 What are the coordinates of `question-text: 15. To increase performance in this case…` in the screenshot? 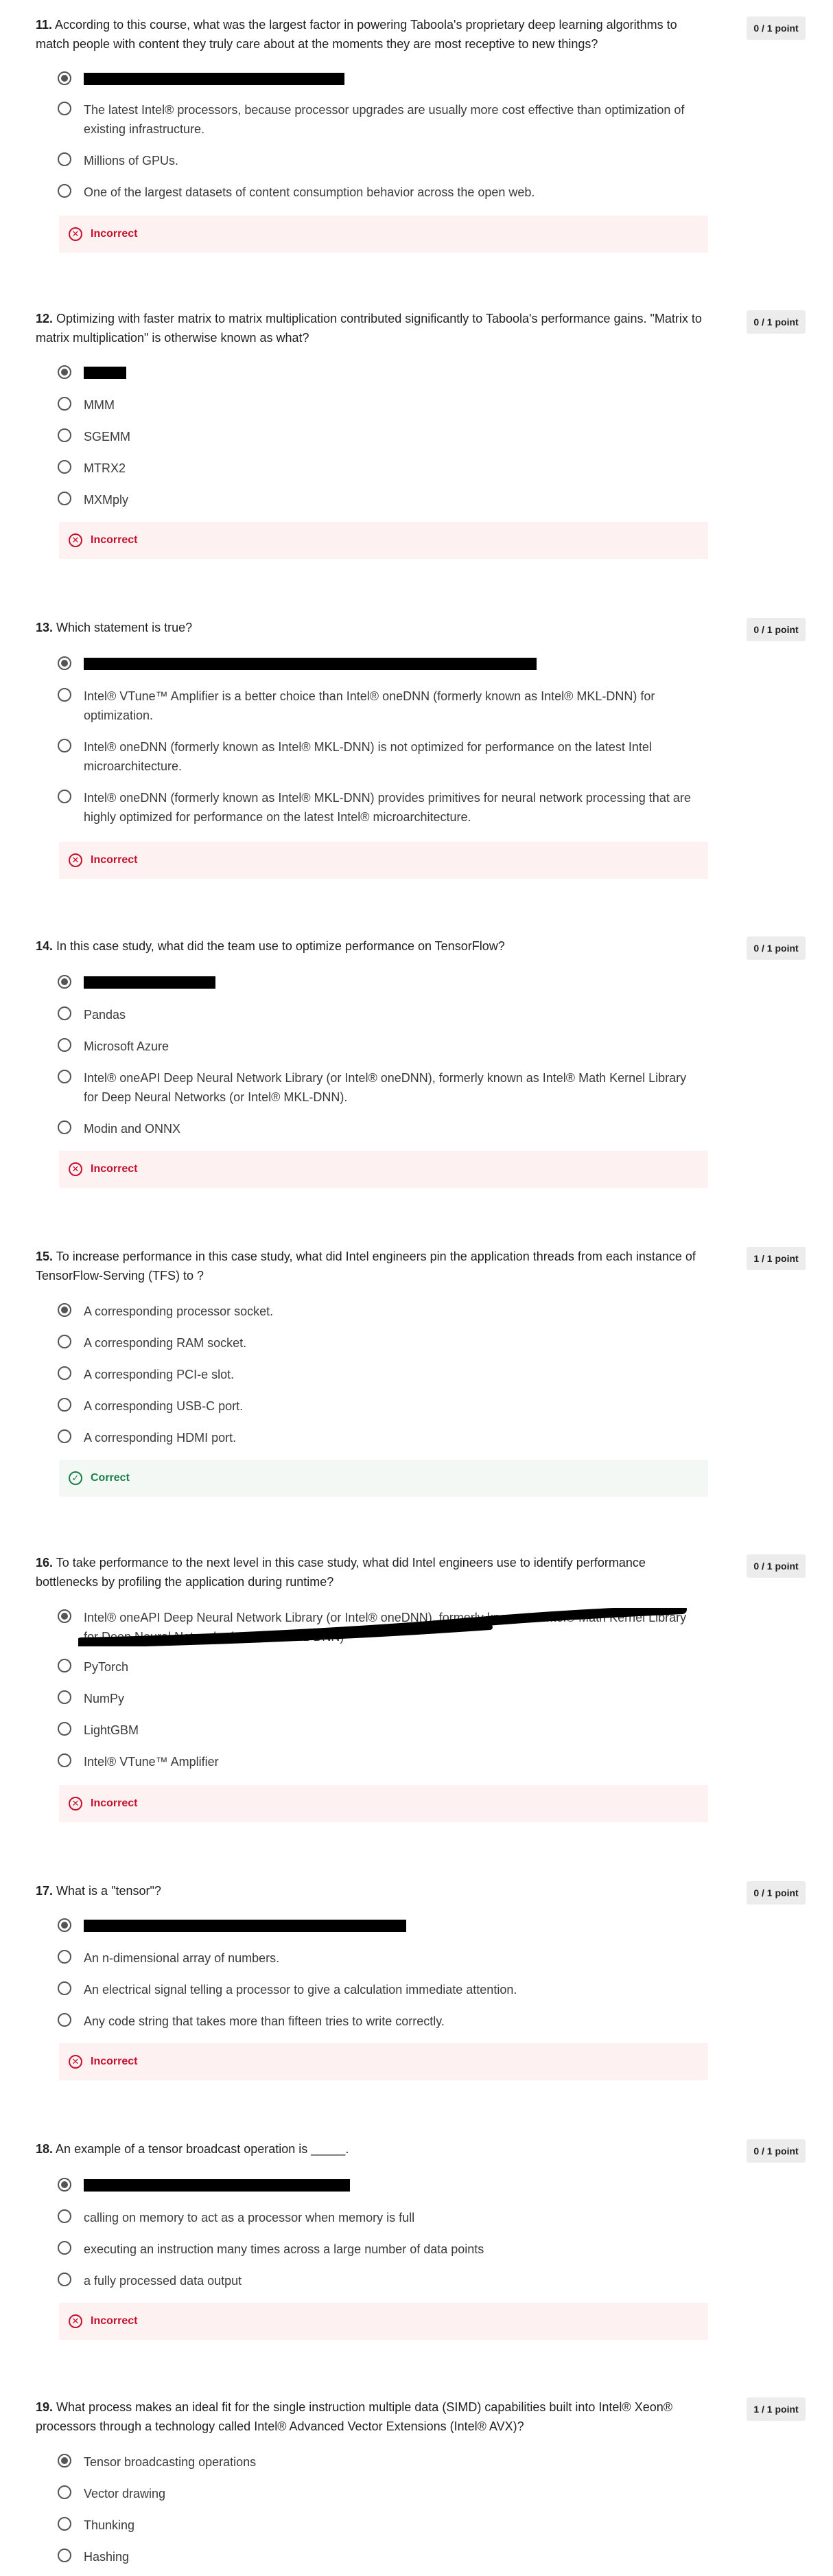 It's located at (372, 1266).